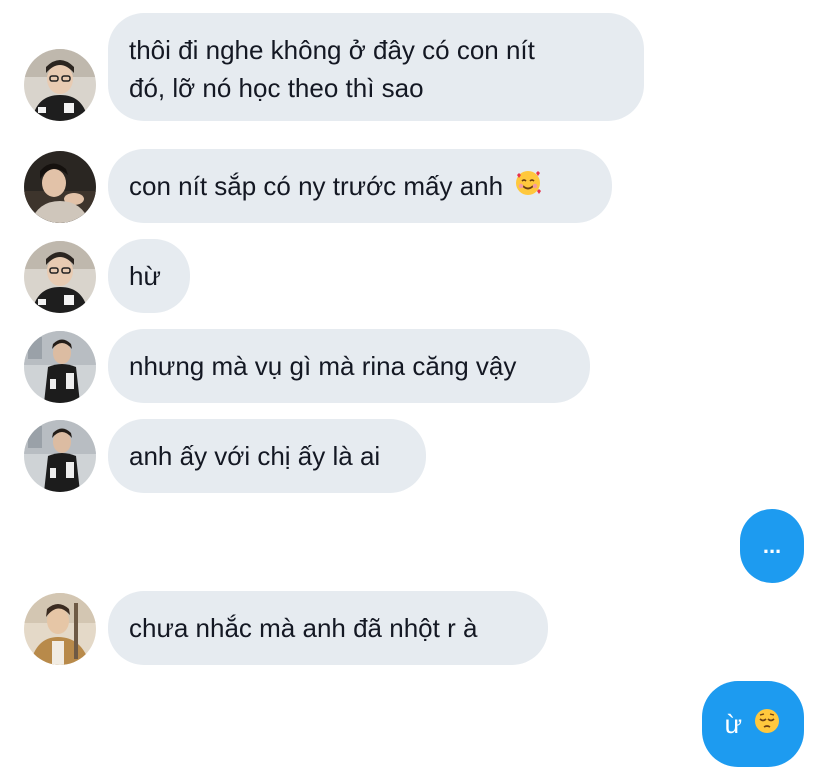 The height and width of the screenshot is (772, 828). Describe the element at coordinates (255, 456) in the screenshot. I see `message-text: anh ấy với chị ấy là ai` at that location.